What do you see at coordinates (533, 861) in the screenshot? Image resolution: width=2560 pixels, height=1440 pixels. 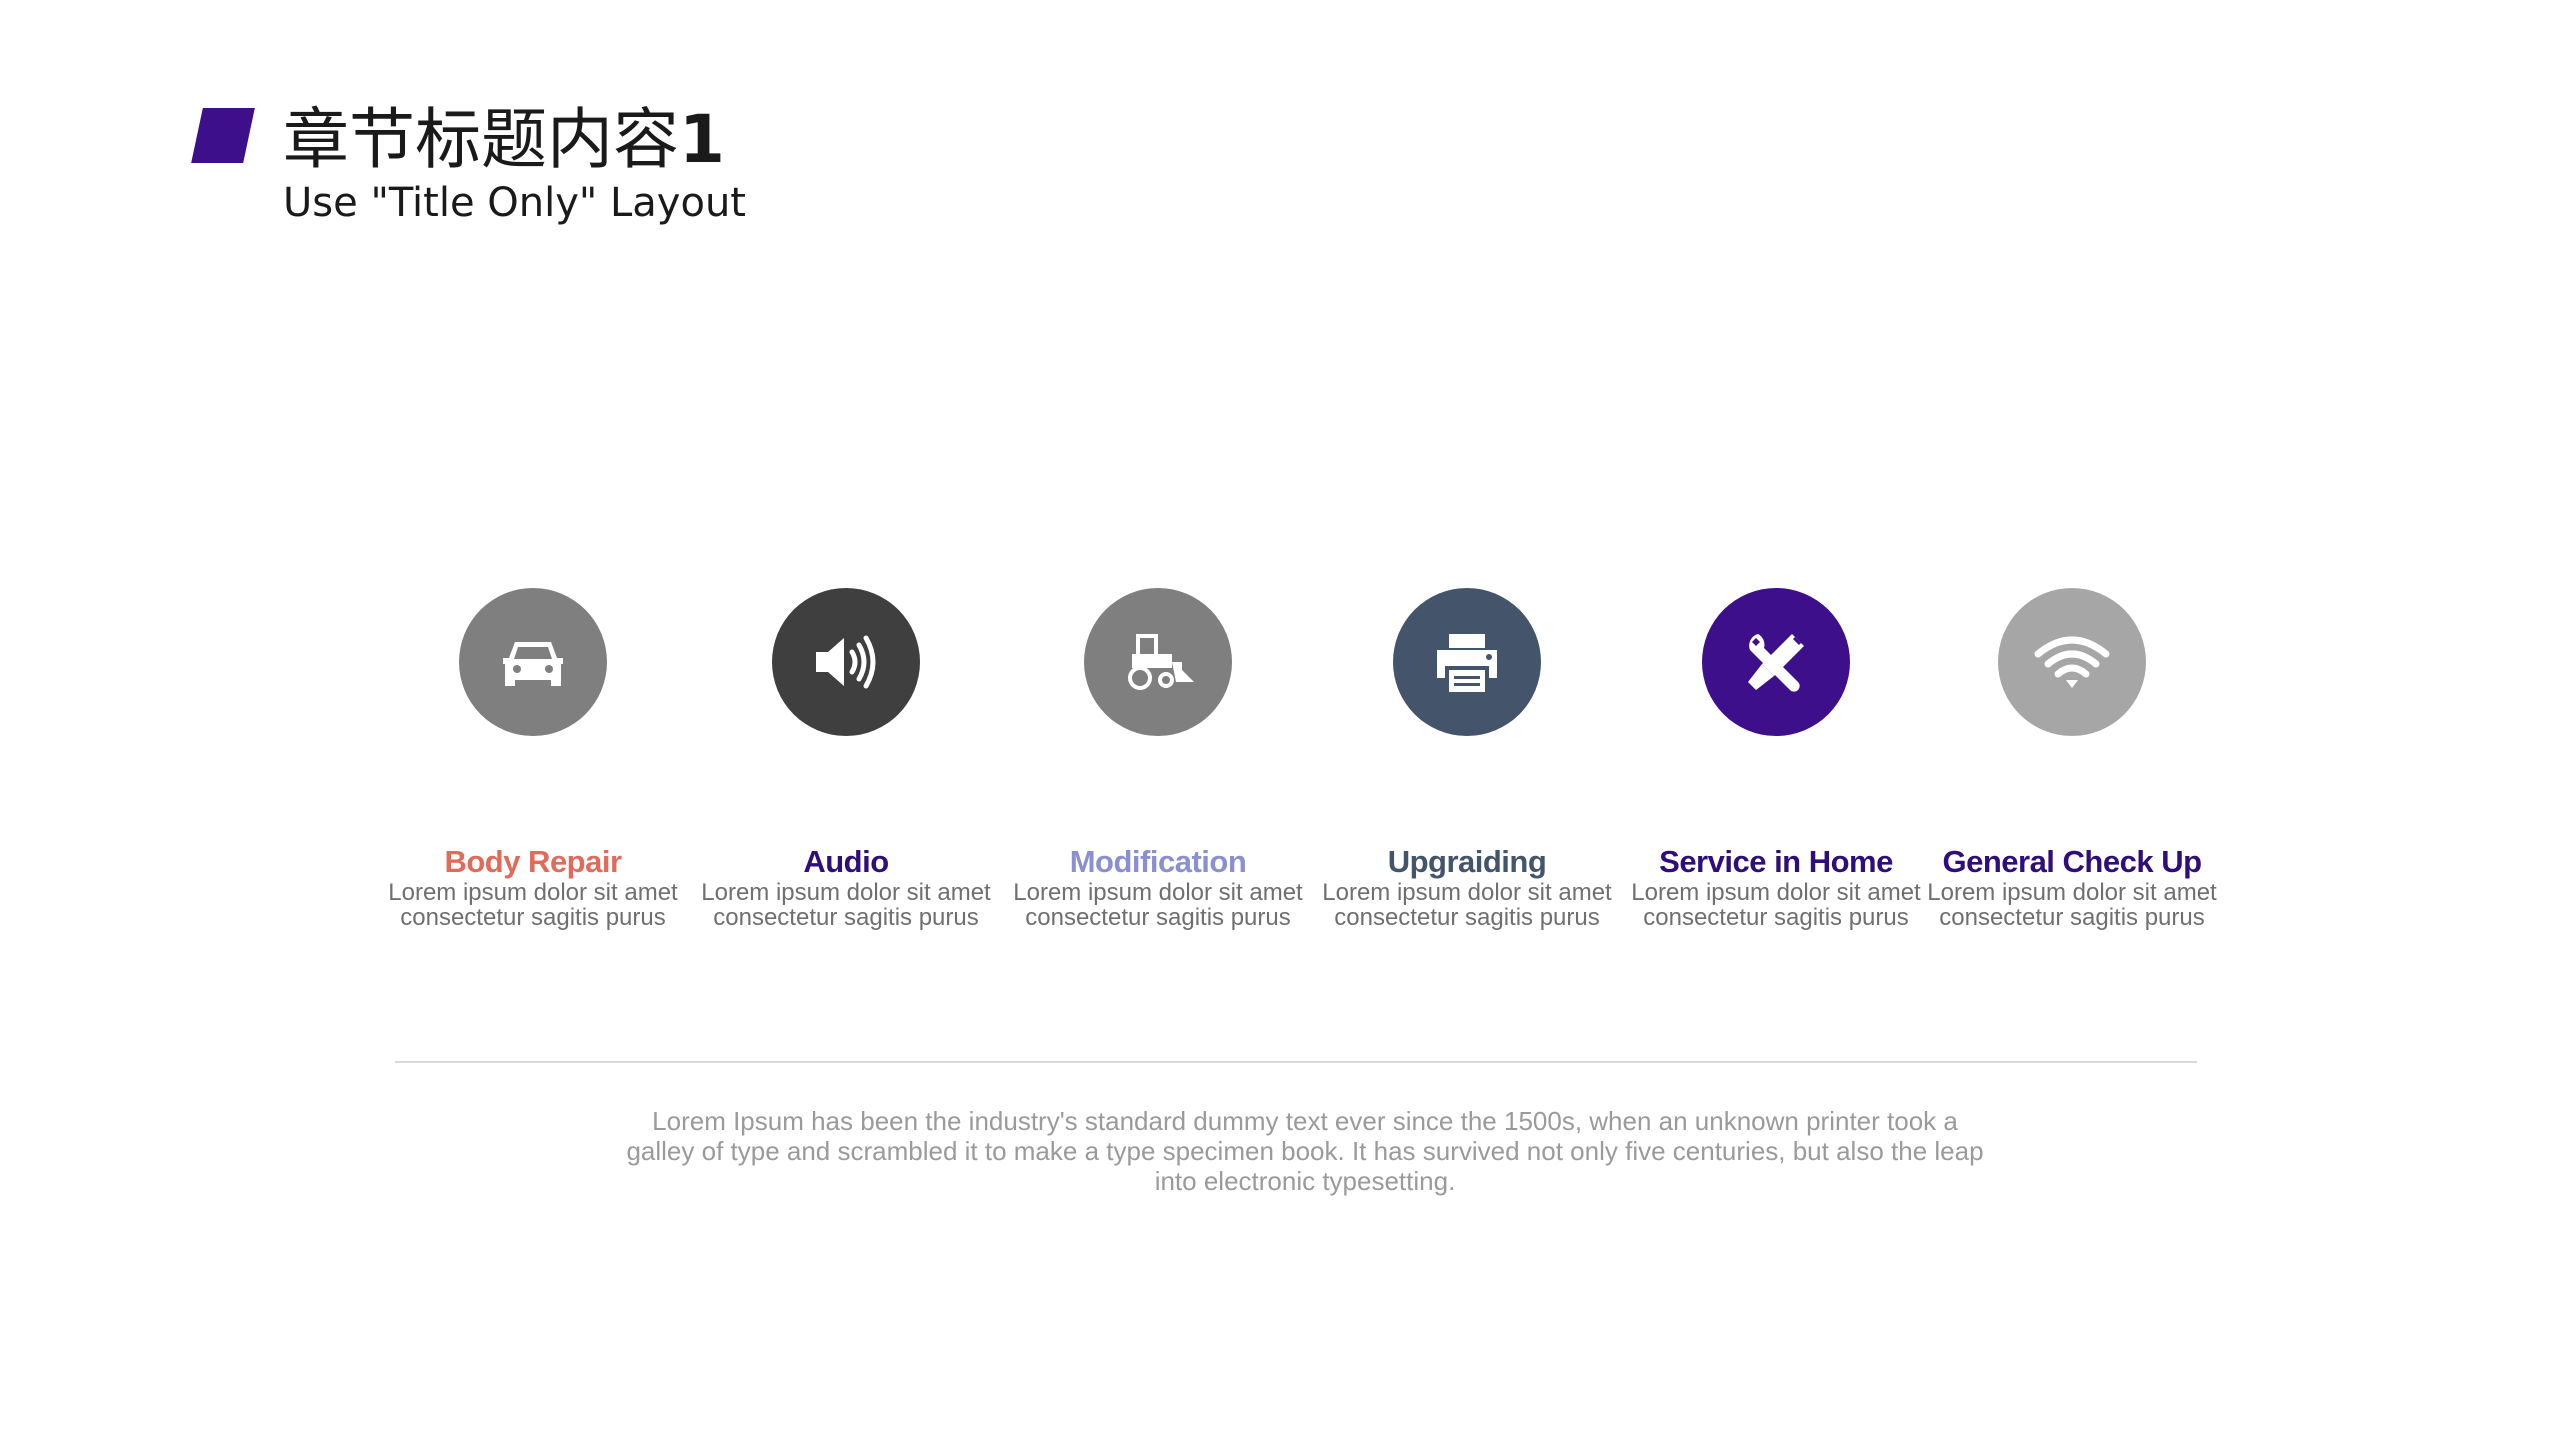 I see `service-title: Body Repair` at bounding box center [533, 861].